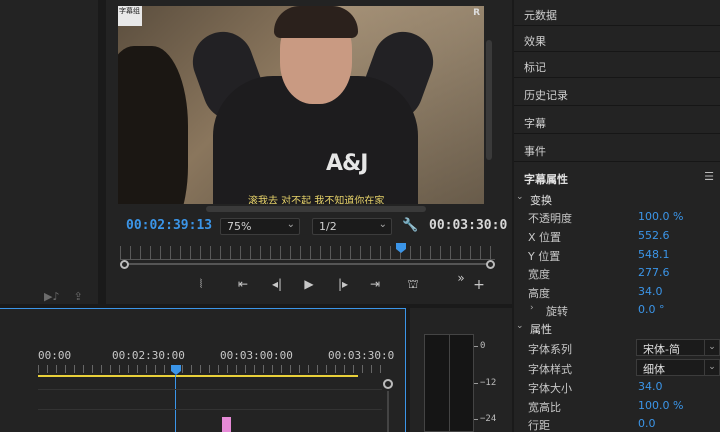 This screenshot has height=432, width=720. What do you see at coordinates (546, 95) in the screenshot?
I see `panel-tab-label: 历史记录` at bounding box center [546, 95].